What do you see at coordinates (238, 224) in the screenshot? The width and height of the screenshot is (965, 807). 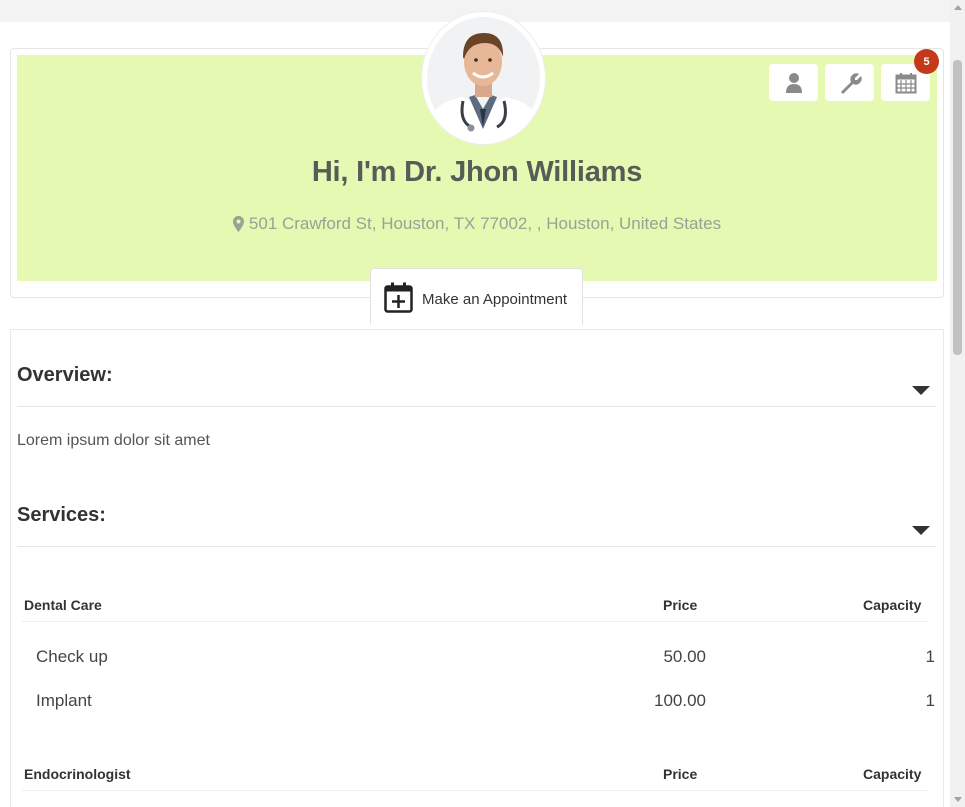 I see `map-marker-icon` at bounding box center [238, 224].